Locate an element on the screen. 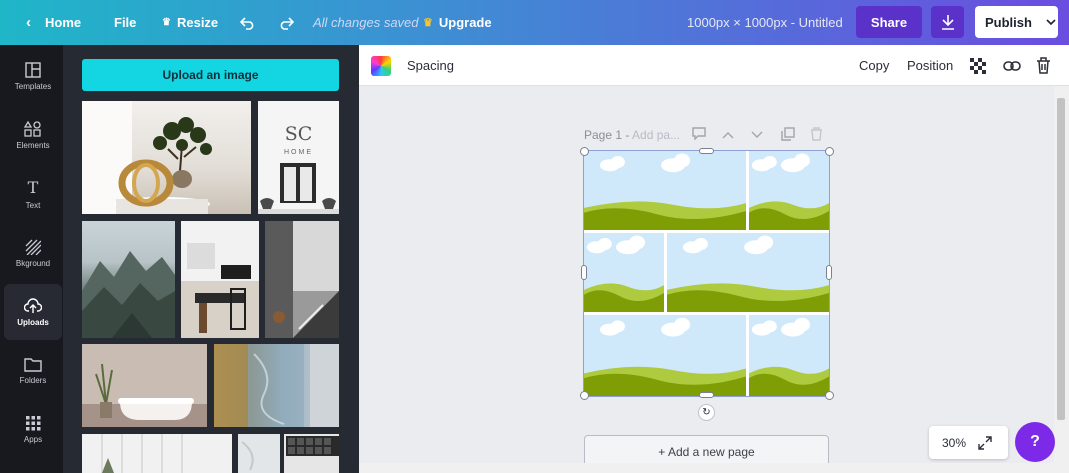  upload-thumbnail: SC HOME is located at coordinates (298, 157).